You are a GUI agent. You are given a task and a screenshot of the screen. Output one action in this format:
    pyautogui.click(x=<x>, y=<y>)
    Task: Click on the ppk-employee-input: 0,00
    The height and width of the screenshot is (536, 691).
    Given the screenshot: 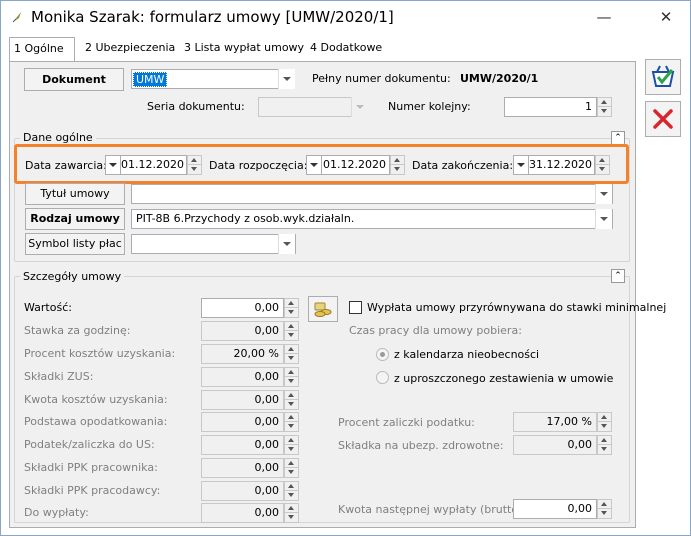 What is the action you would take?
    pyautogui.click(x=242, y=468)
    